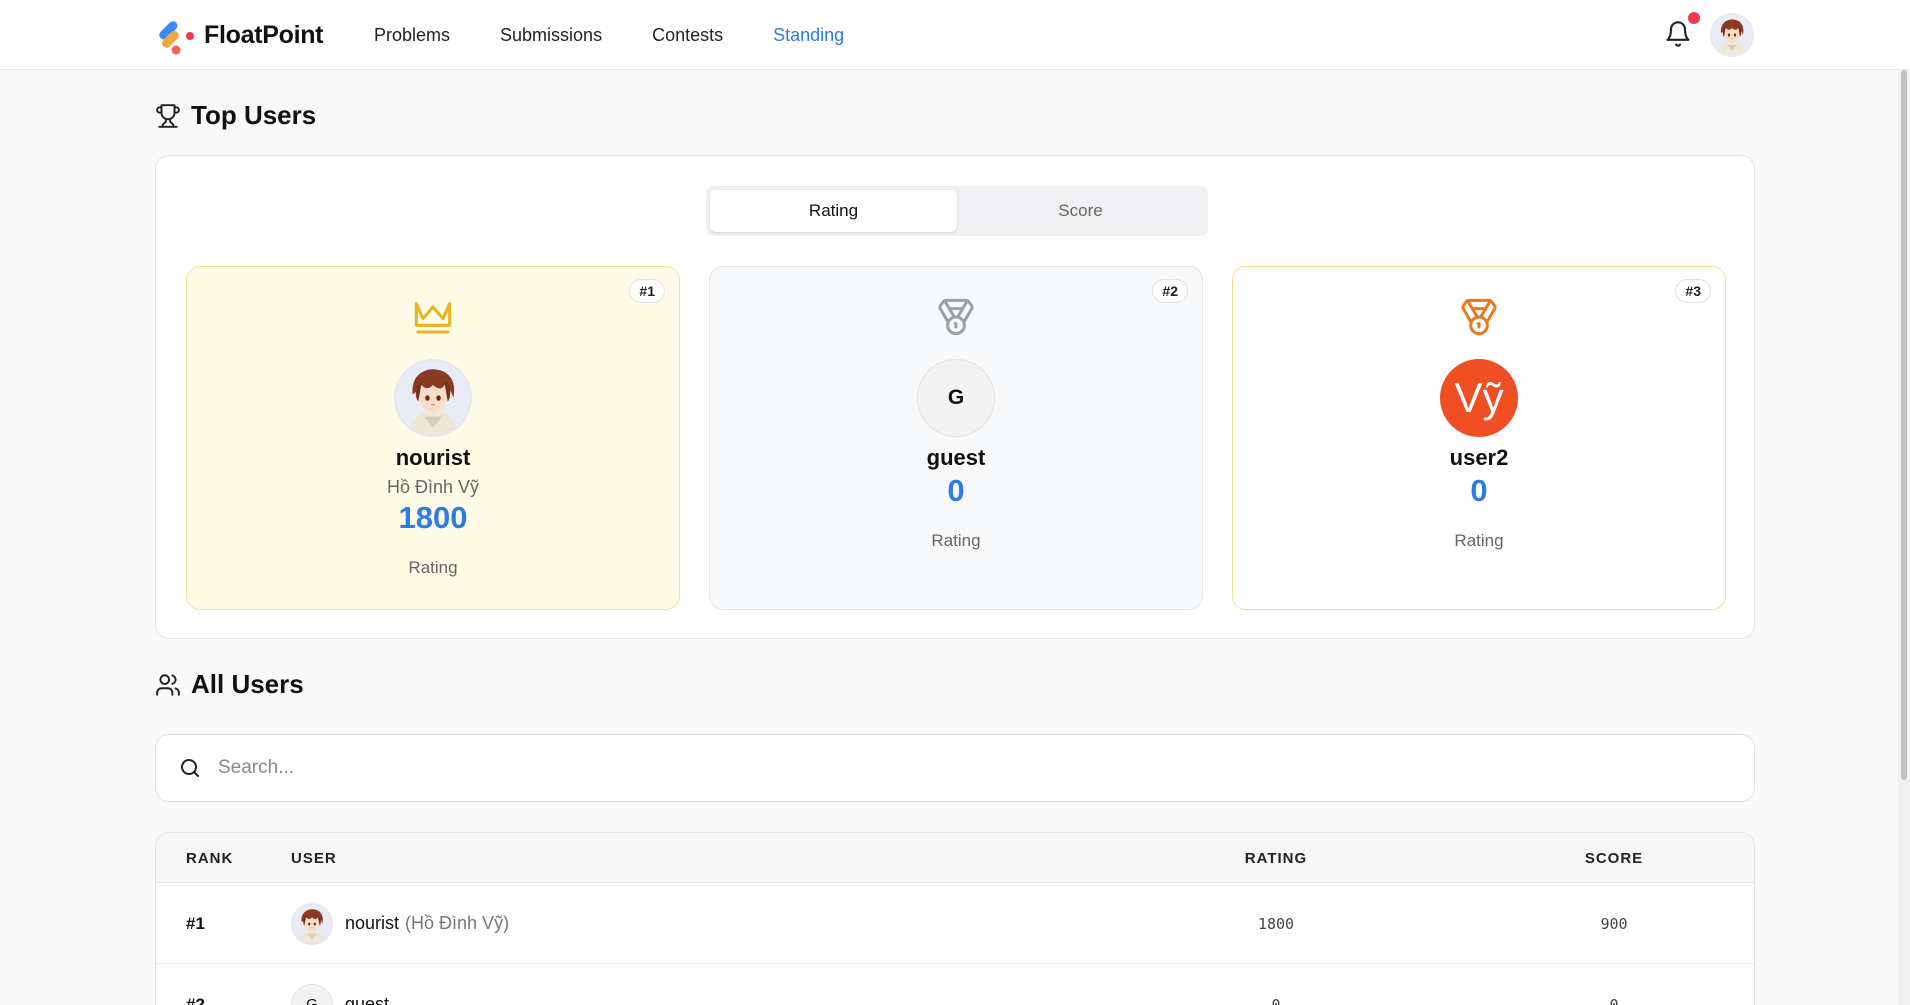 The height and width of the screenshot is (1005, 1910). I want to click on row-username: nourist, so click(372, 923).